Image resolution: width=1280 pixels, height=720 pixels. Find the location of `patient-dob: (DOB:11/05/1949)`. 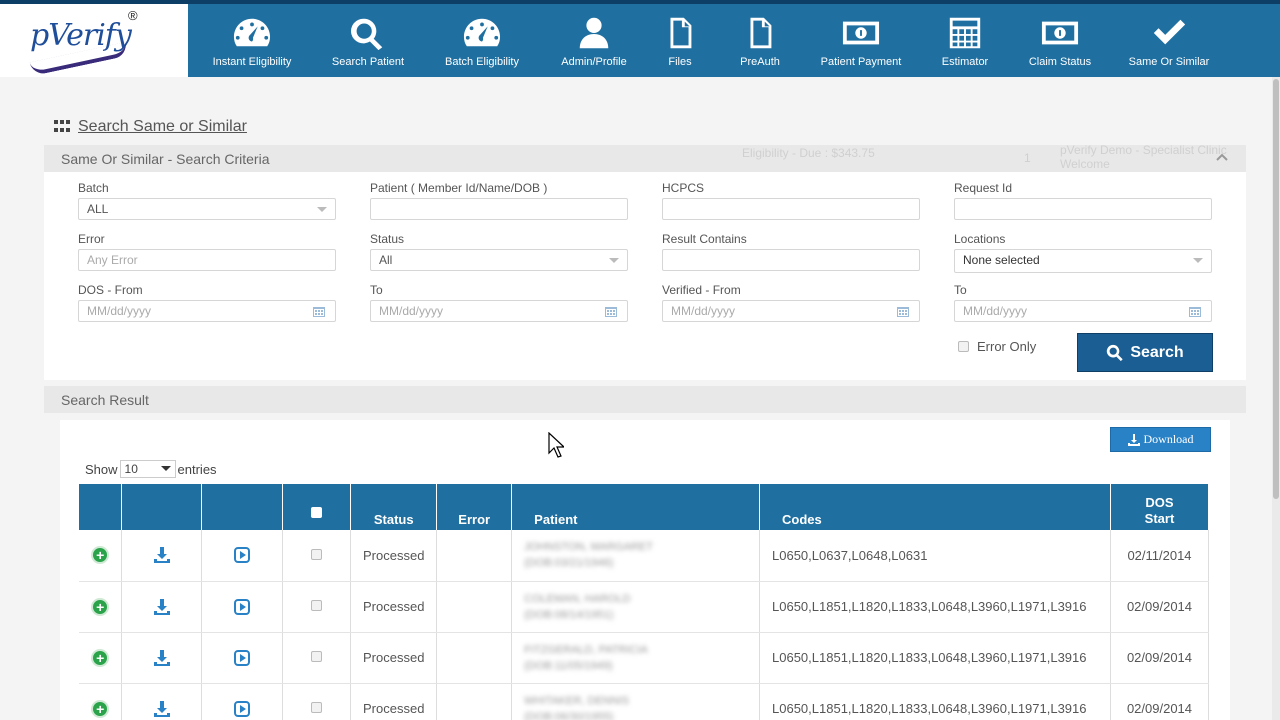

patient-dob: (DOB:11/05/1949) is located at coordinates (568, 665).